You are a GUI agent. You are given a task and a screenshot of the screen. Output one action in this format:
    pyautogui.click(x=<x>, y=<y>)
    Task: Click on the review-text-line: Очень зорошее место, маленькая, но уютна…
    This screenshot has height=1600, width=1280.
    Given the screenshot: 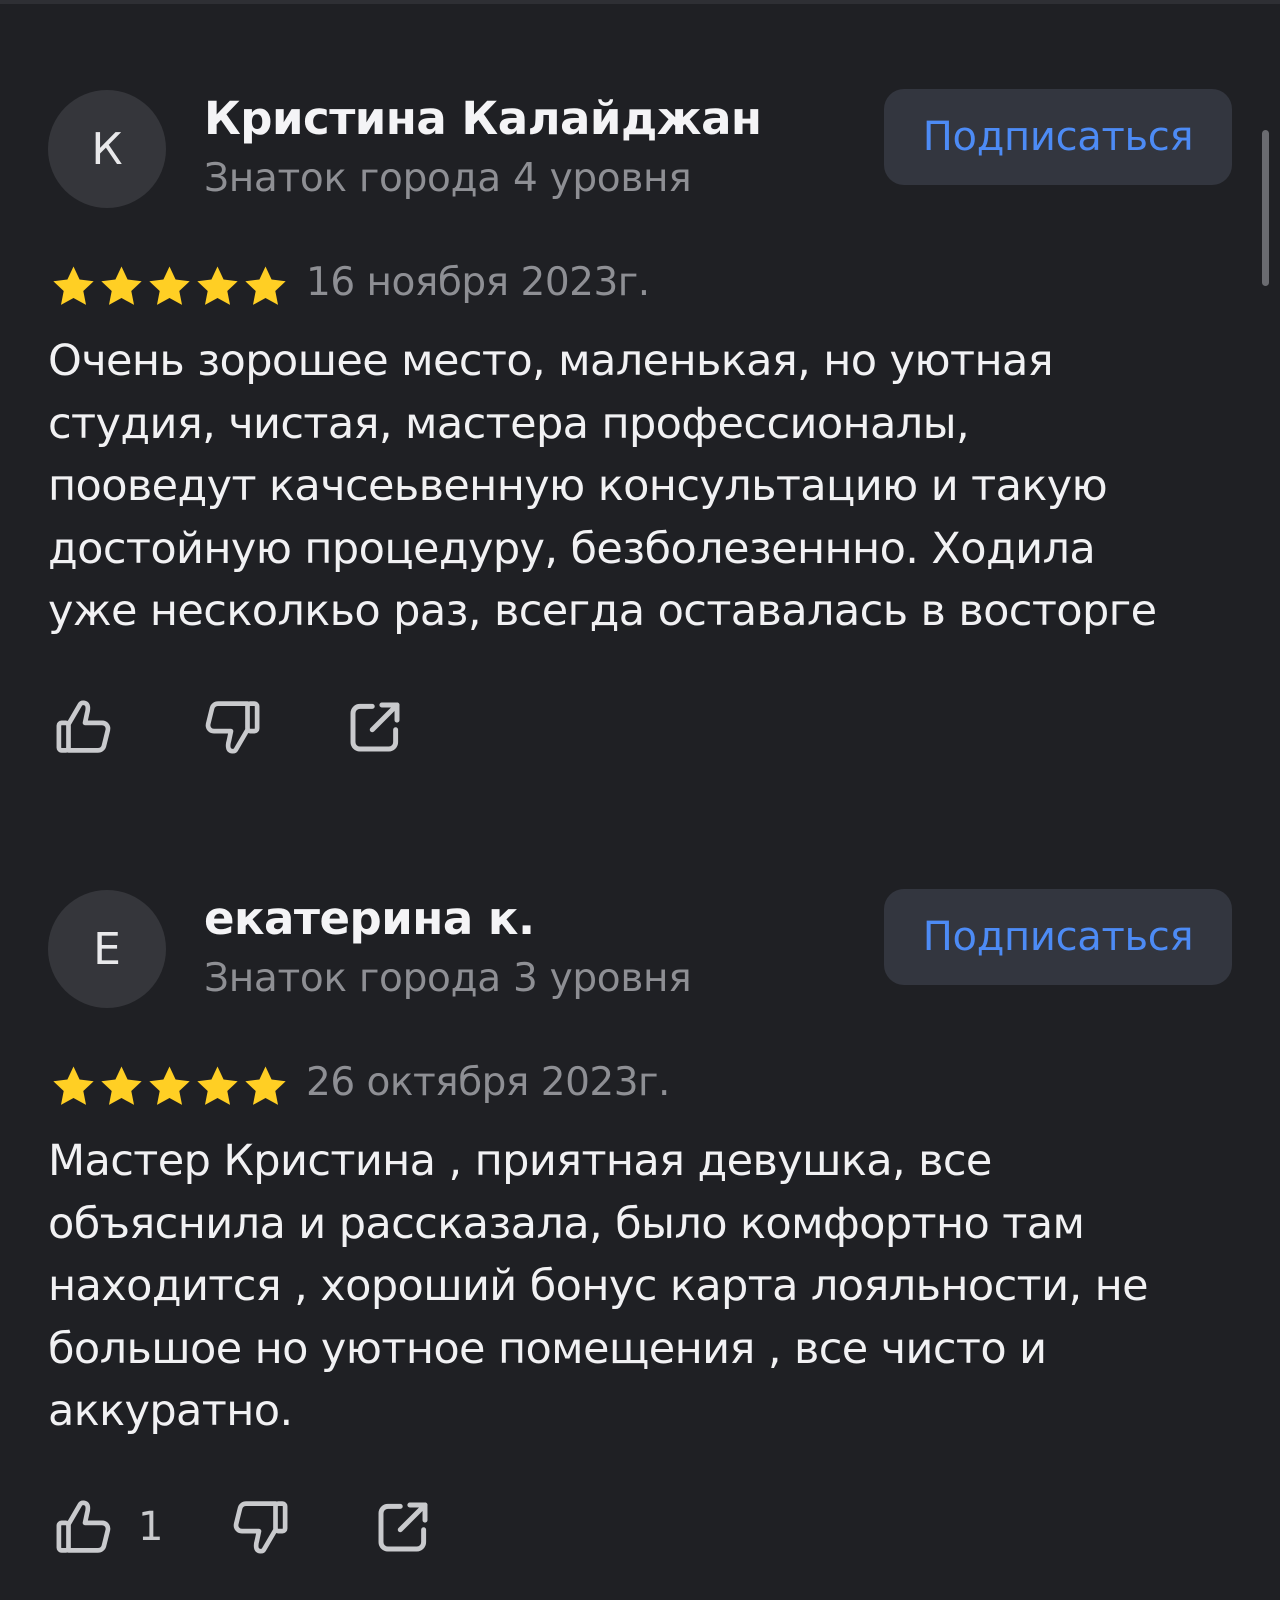 What is the action you would take?
    pyautogui.click(x=551, y=361)
    